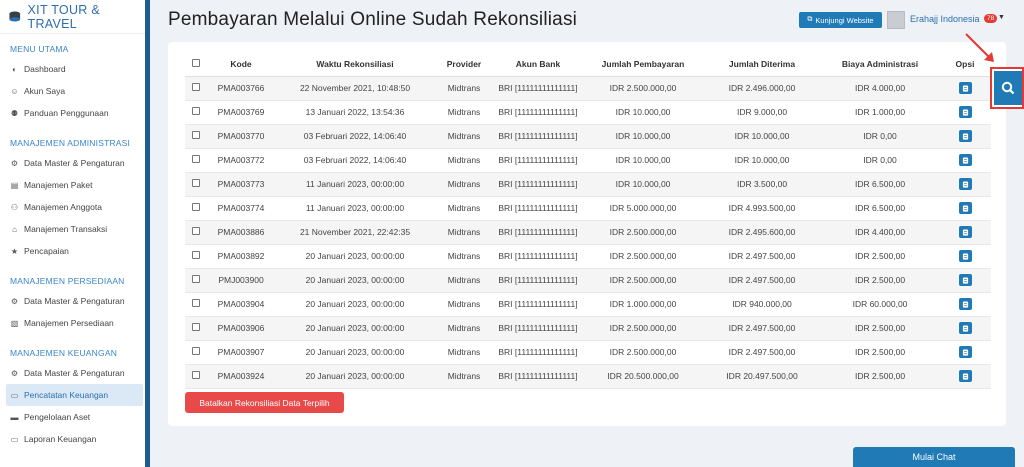 This screenshot has width=1024, height=467. Describe the element at coordinates (69, 323) in the screenshot. I see `sidebar-item-label: Manajemen Persediaan` at that location.